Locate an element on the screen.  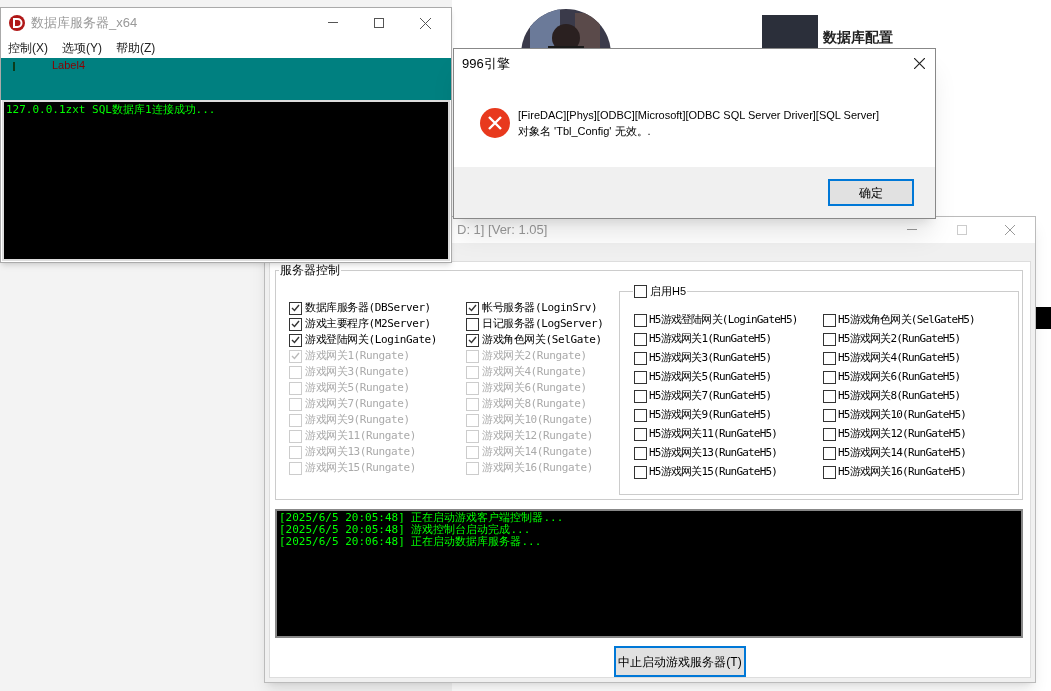
stop-server-button: 中止启动游戏服务器(T) is located at coordinates (680, 661).